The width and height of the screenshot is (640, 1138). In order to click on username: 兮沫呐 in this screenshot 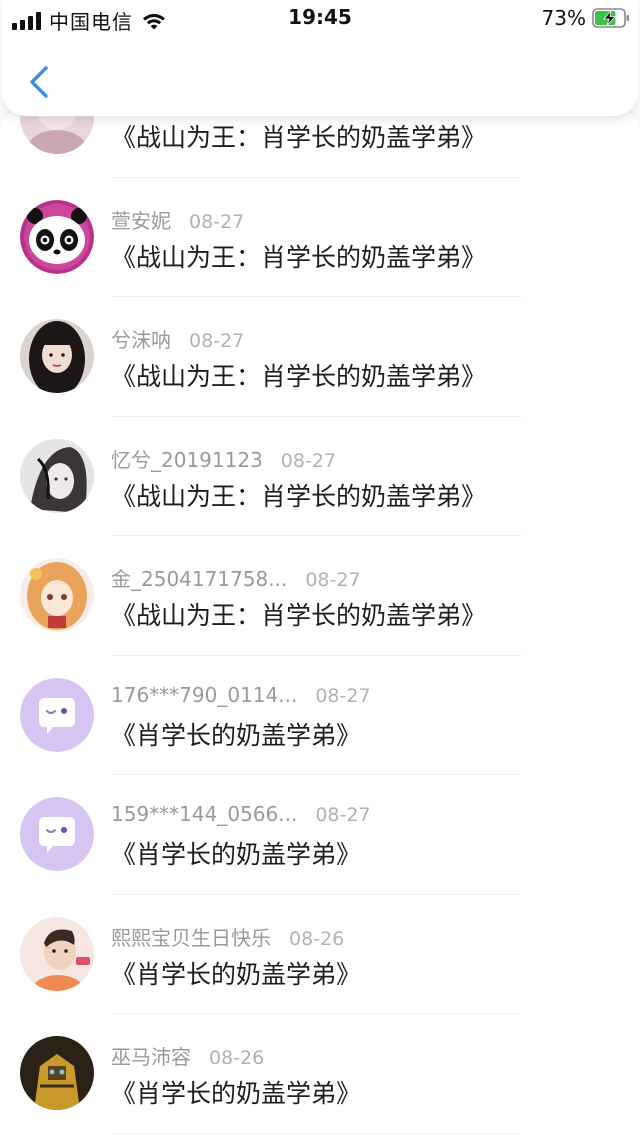, I will do `click(141, 338)`.